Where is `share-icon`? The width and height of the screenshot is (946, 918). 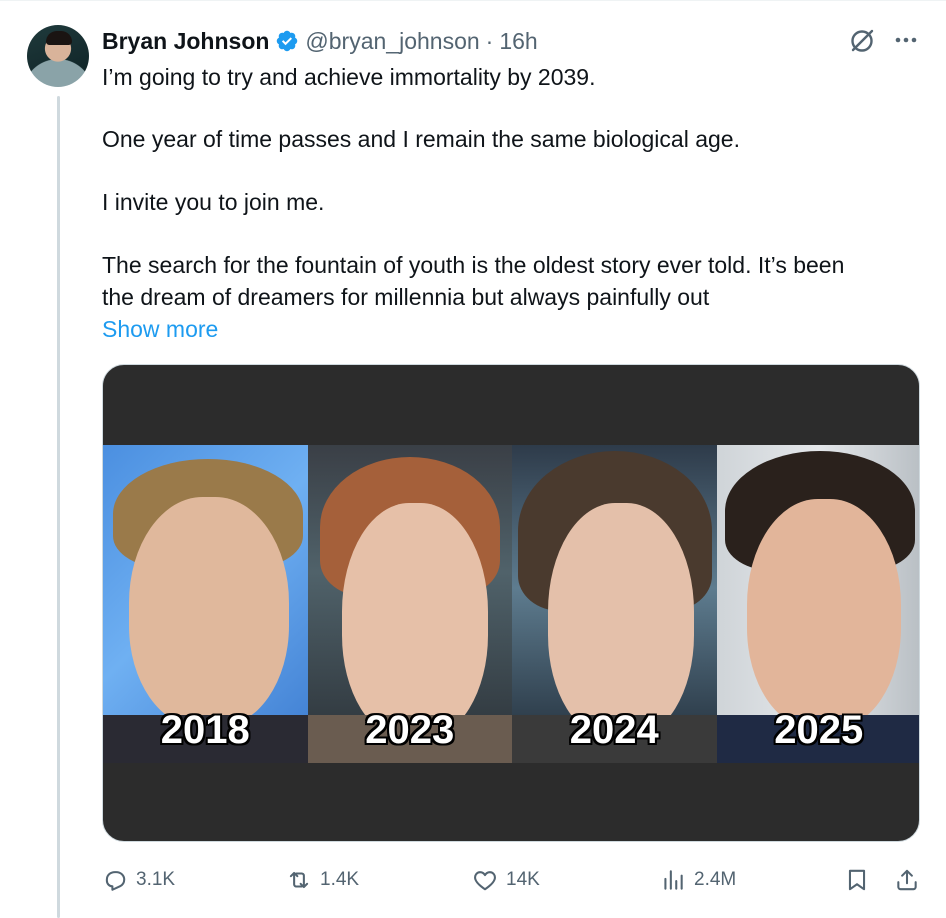
share-icon is located at coordinates (907, 880).